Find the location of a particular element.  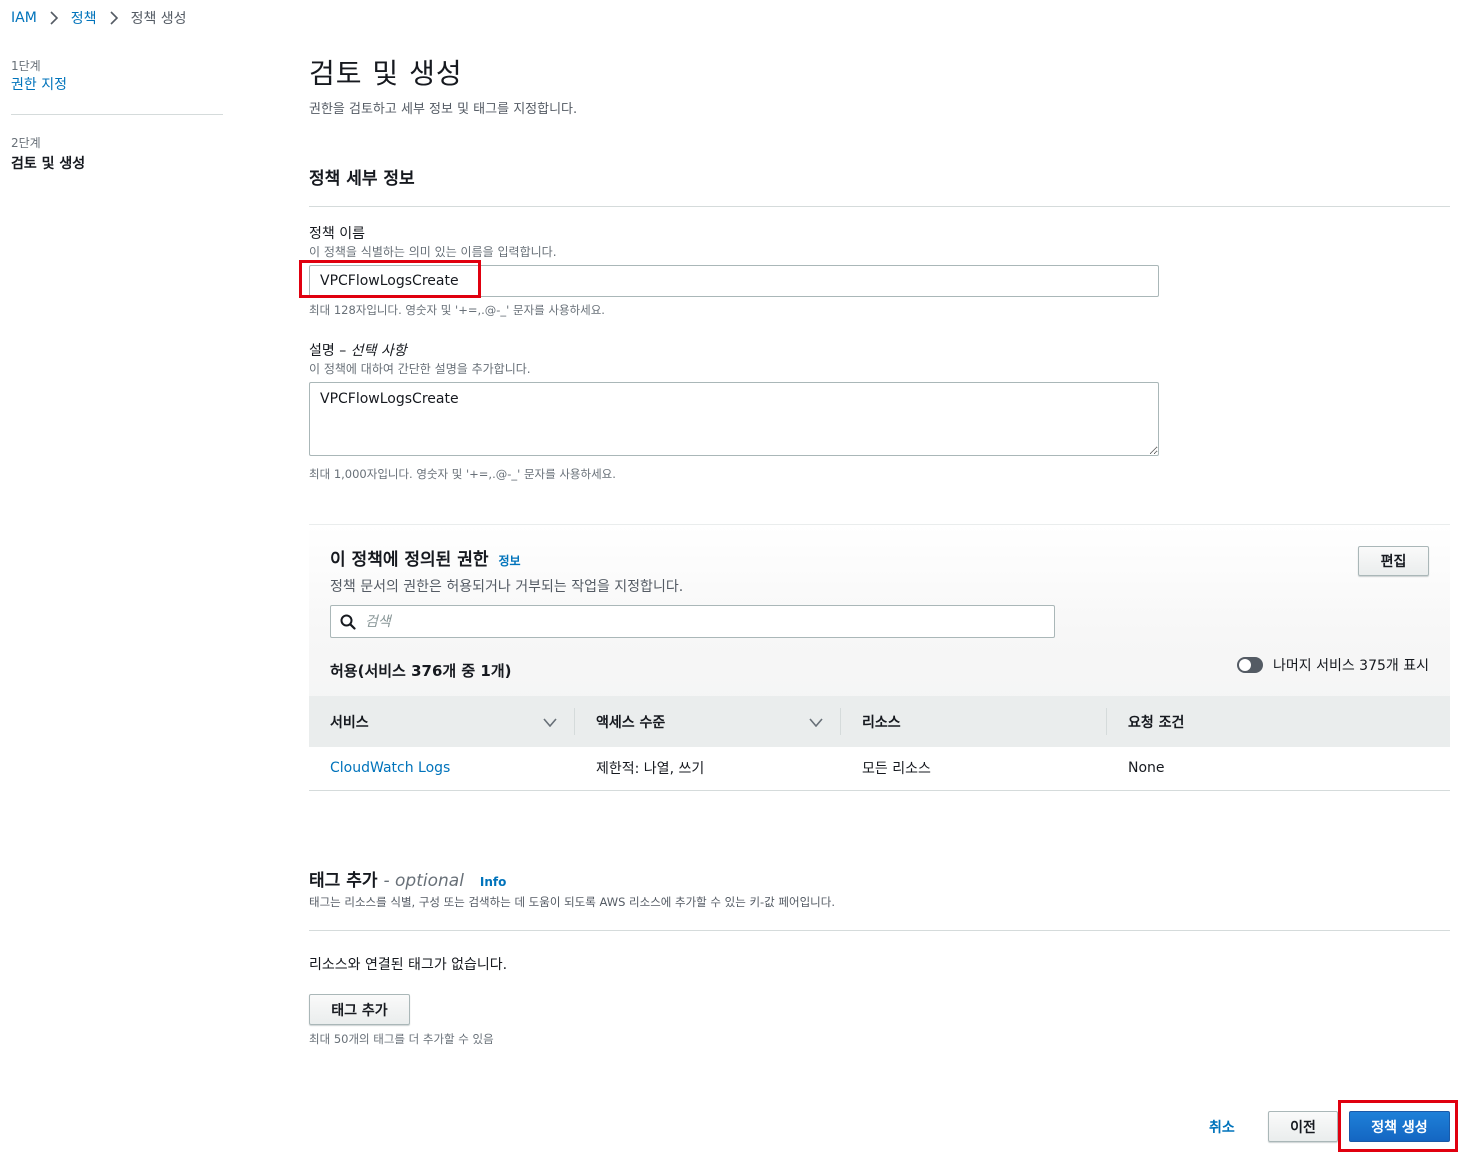

step-2-label: 검토 및 생성 is located at coordinates (48, 164).